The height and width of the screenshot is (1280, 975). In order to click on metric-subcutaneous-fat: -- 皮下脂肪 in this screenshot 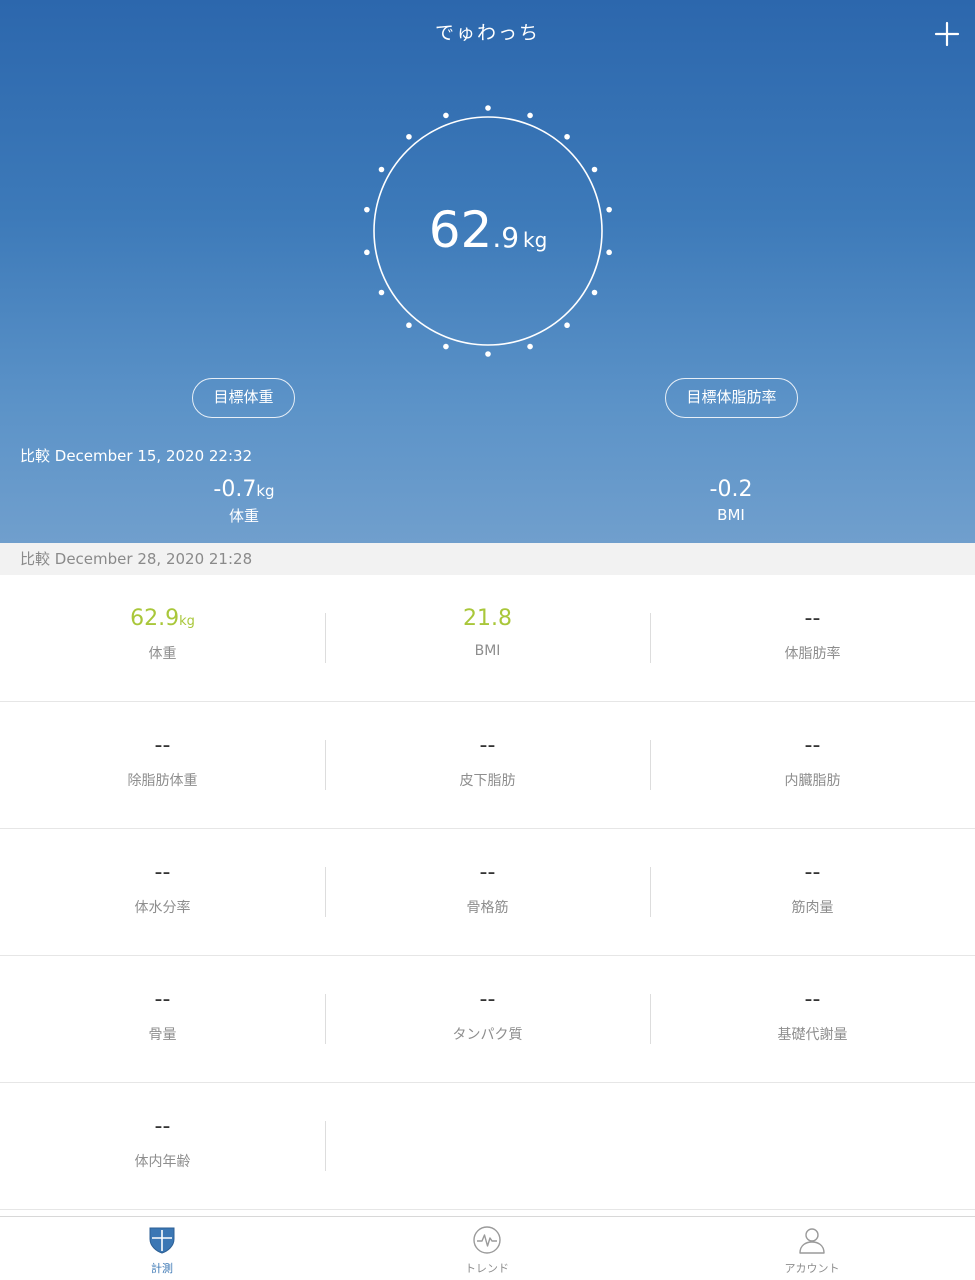, I will do `click(487, 765)`.